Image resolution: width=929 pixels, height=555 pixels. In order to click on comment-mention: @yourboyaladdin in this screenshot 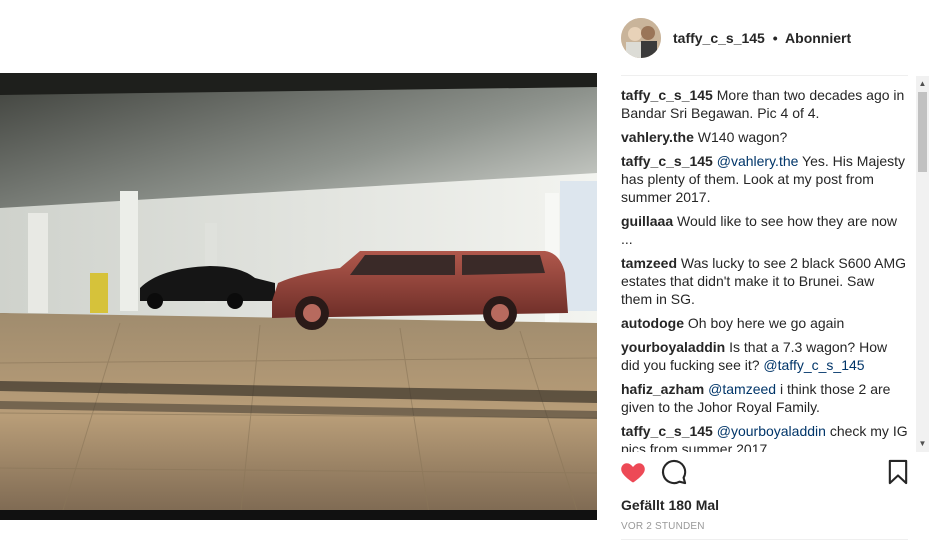, I will do `click(771, 431)`.